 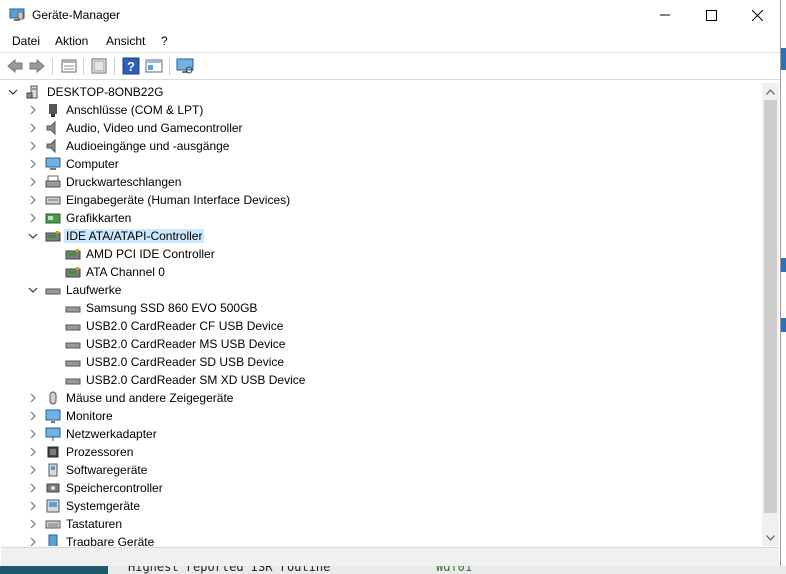 I want to click on maximize-icon, so click(x=711, y=15).